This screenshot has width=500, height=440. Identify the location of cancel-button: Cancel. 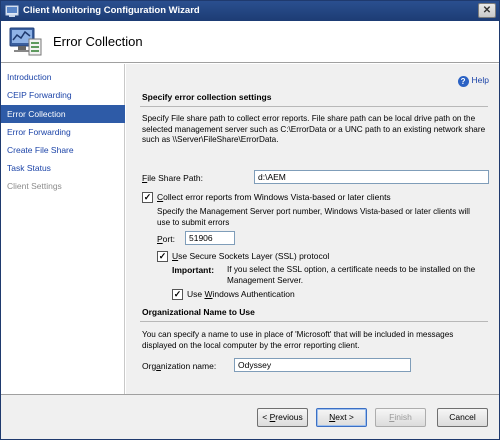
(462, 417).